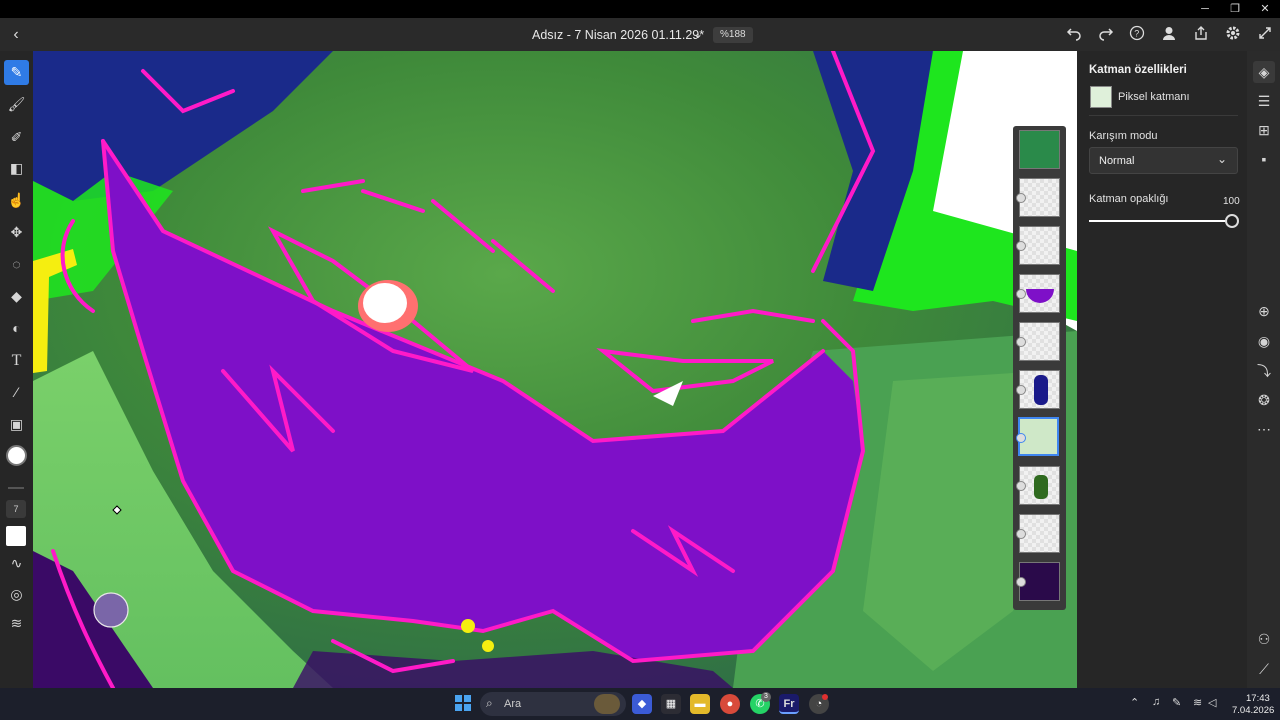 Image resolution: width=1280 pixels, height=720 pixels. I want to click on image-icon: ▣, so click(16, 424).